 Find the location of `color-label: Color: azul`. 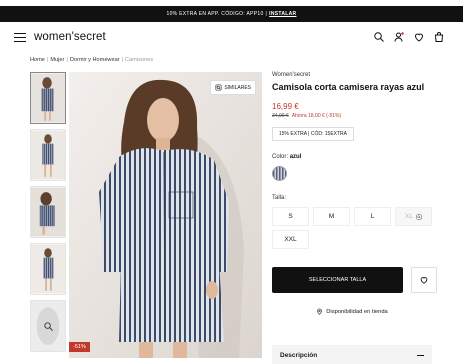

color-label: Color: azul is located at coordinates (357, 157).